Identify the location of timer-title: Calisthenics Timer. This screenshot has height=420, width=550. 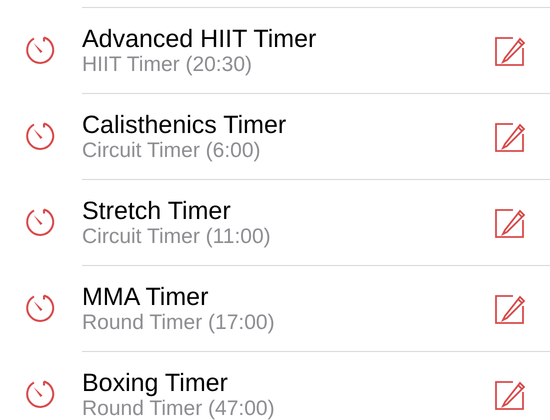
(185, 124).